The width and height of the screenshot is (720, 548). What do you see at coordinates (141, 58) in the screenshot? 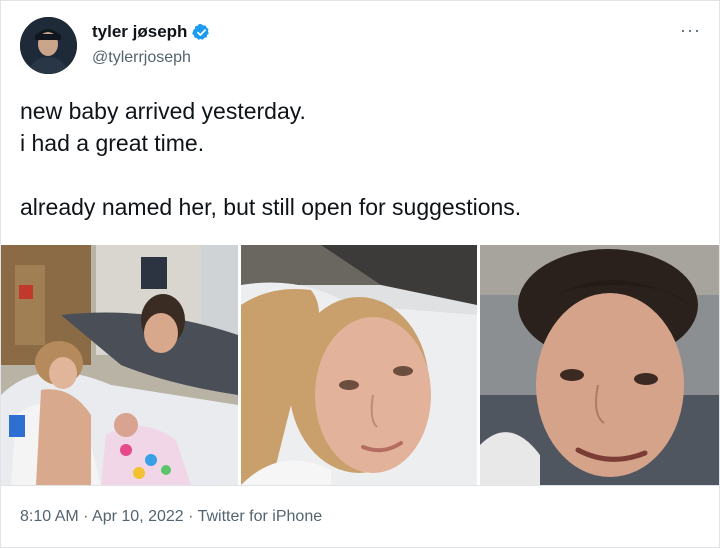
I see `handle: @tylerrjoseph` at bounding box center [141, 58].